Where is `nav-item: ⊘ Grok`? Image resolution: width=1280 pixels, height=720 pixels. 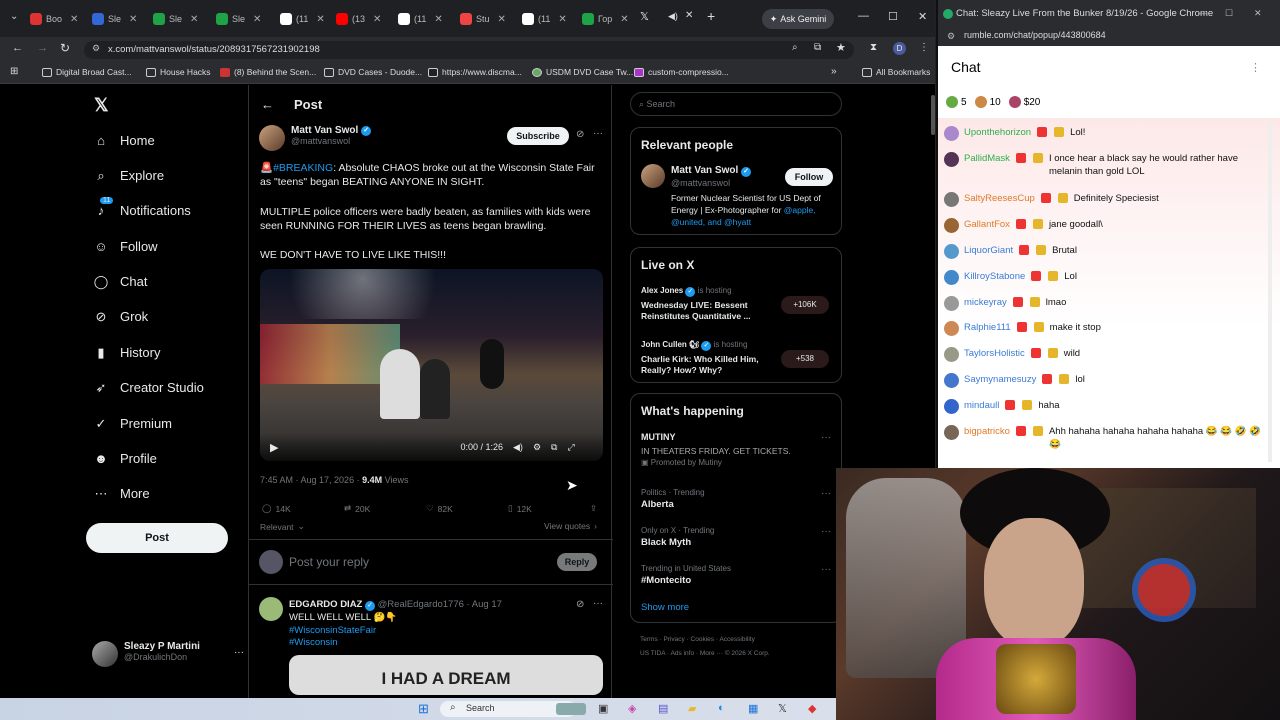
nav-item: ⊘ Grok is located at coordinates (121, 317).